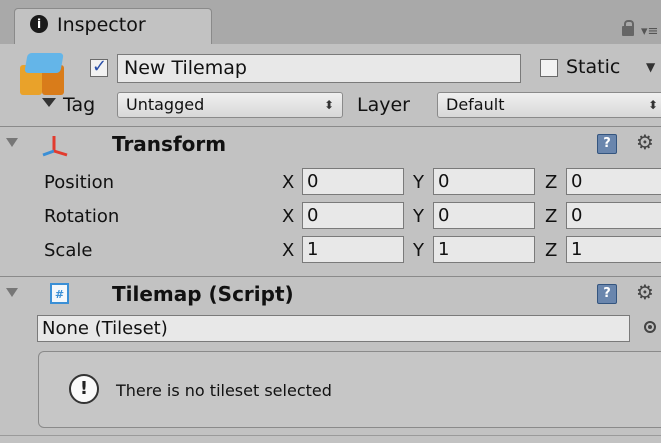 Image resolution: width=661 pixels, height=443 pixels. What do you see at coordinates (549, 68) in the screenshot?
I see `static-checkbox` at bounding box center [549, 68].